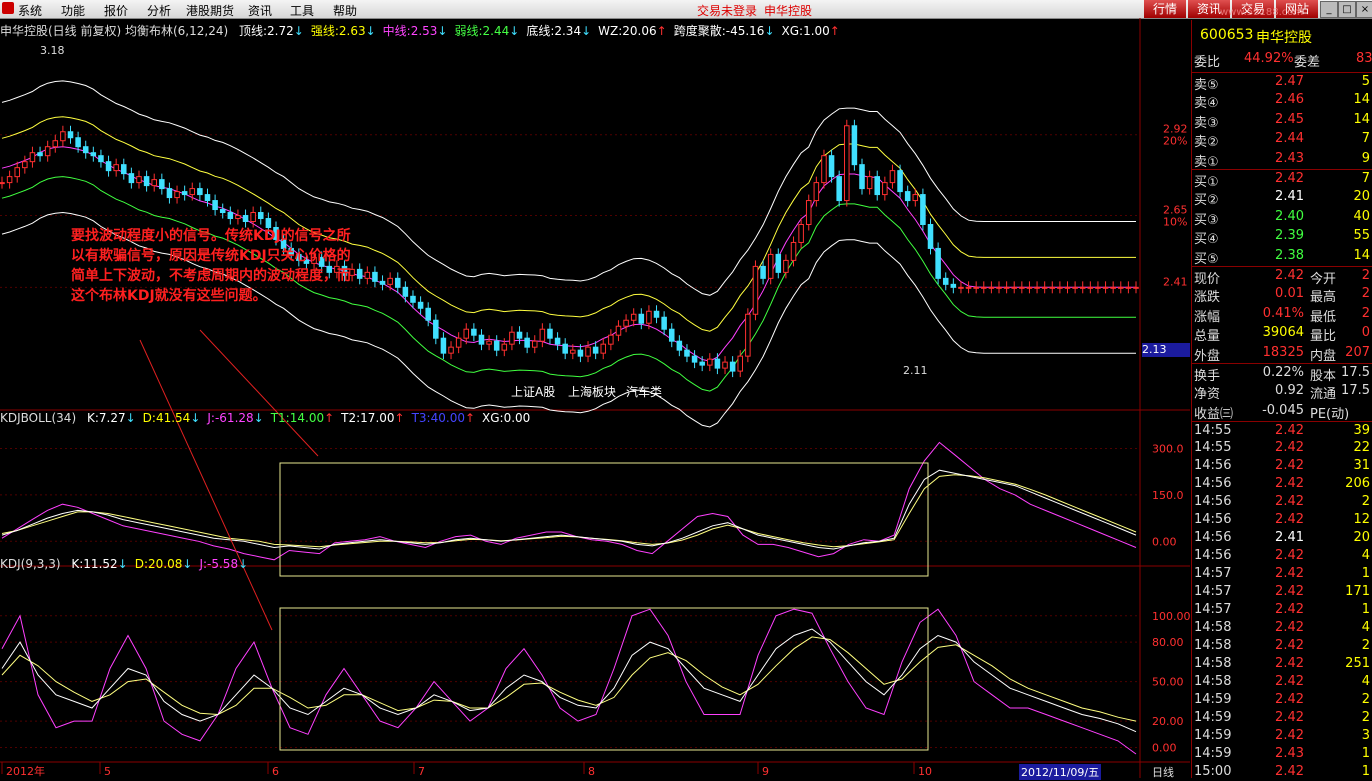  What do you see at coordinates (1213, 682) in the screenshot?
I see `tick-time: 14:58` at bounding box center [1213, 682].